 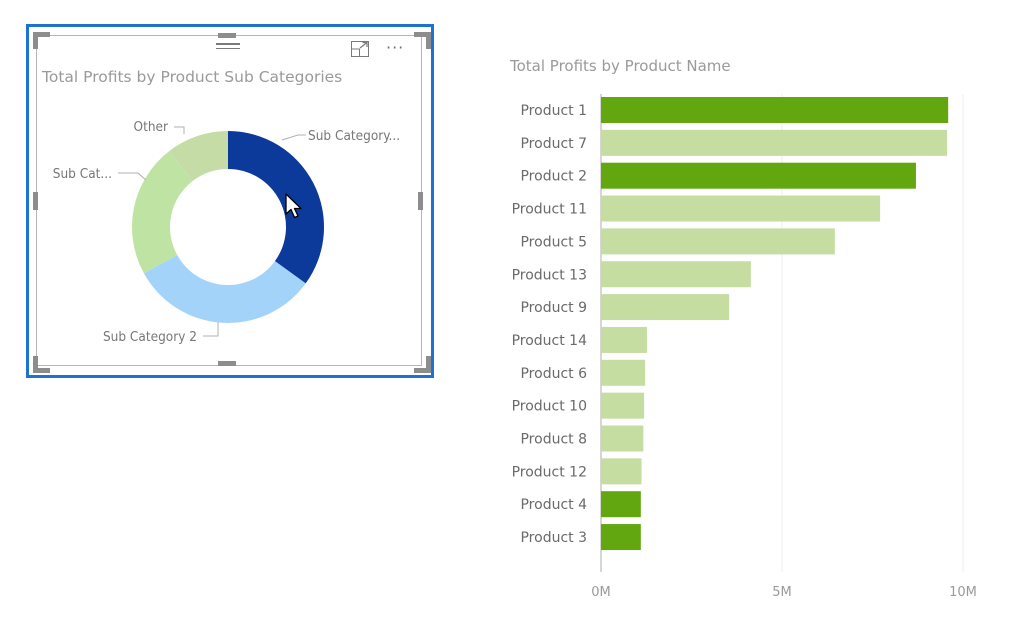 I want to click on donut-slice-label: Other, so click(x=151, y=127).